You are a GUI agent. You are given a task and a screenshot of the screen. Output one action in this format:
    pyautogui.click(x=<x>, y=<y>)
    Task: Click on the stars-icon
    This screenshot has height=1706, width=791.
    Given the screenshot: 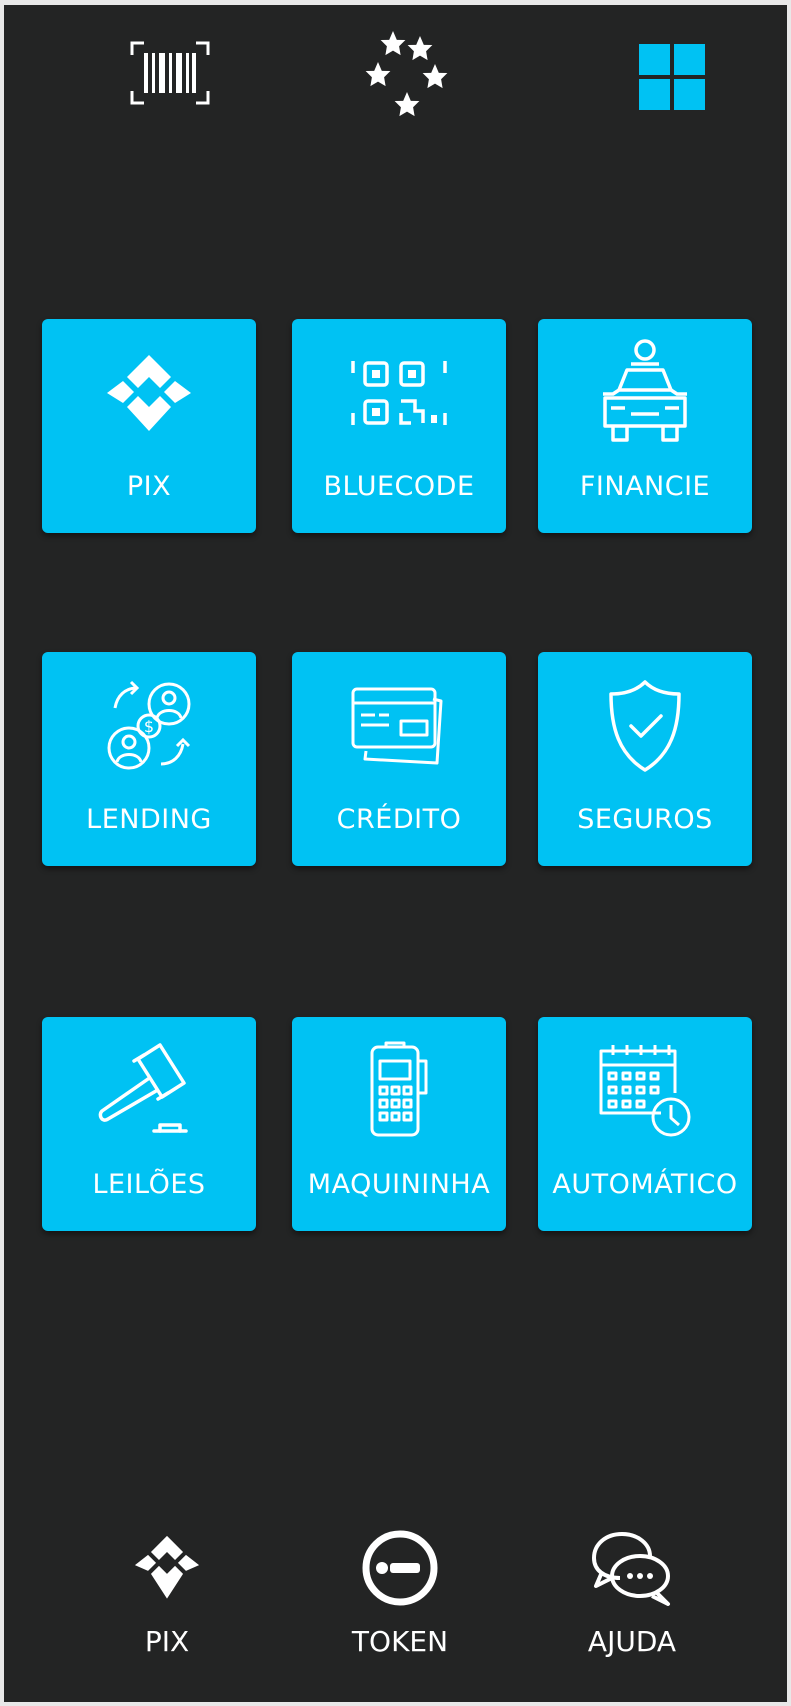 What is the action you would take?
    pyautogui.click(x=406, y=74)
    